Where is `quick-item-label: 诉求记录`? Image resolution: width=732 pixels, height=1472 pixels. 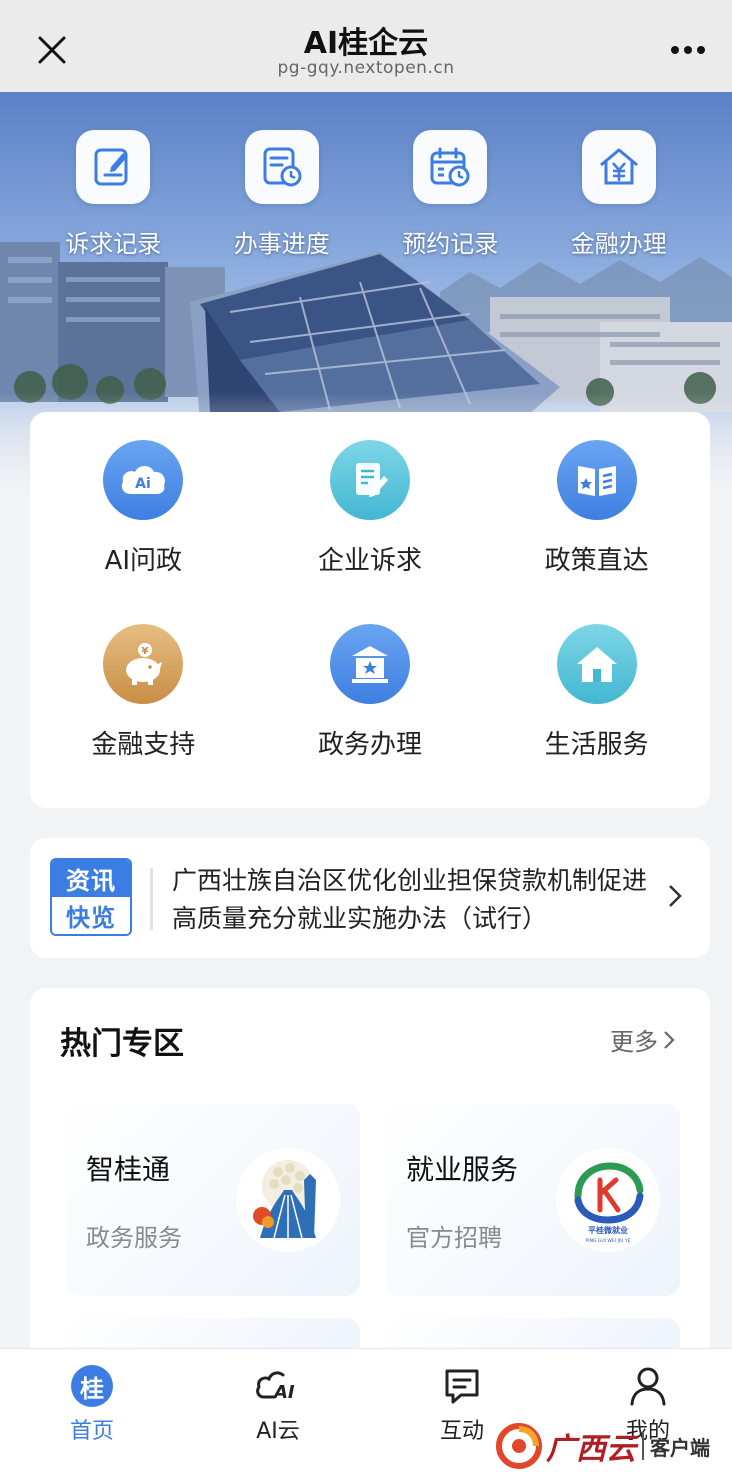 quick-item-label: 诉求记录 is located at coordinates (113, 244).